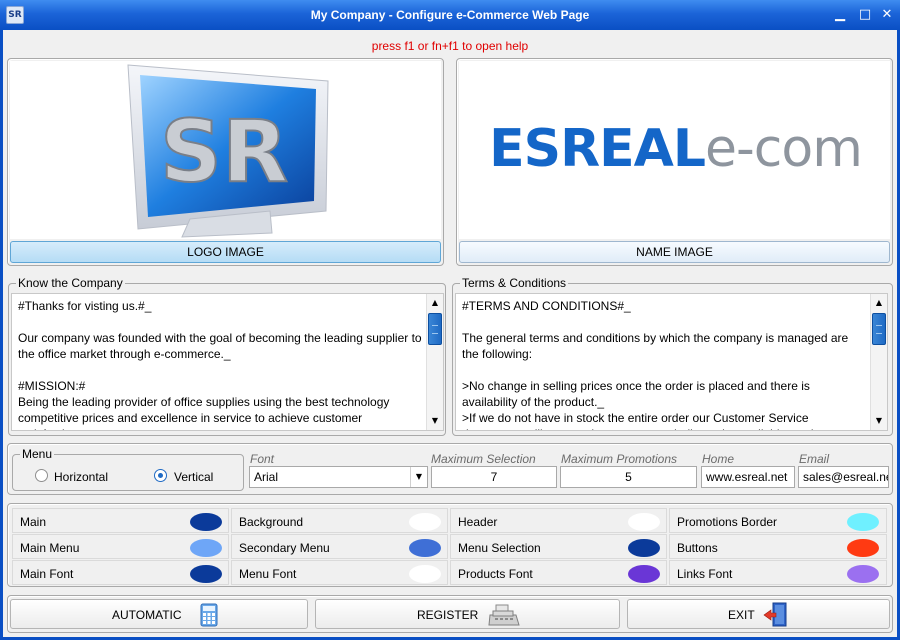  I want to click on color-setting-label: Buttons, so click(697, 548).